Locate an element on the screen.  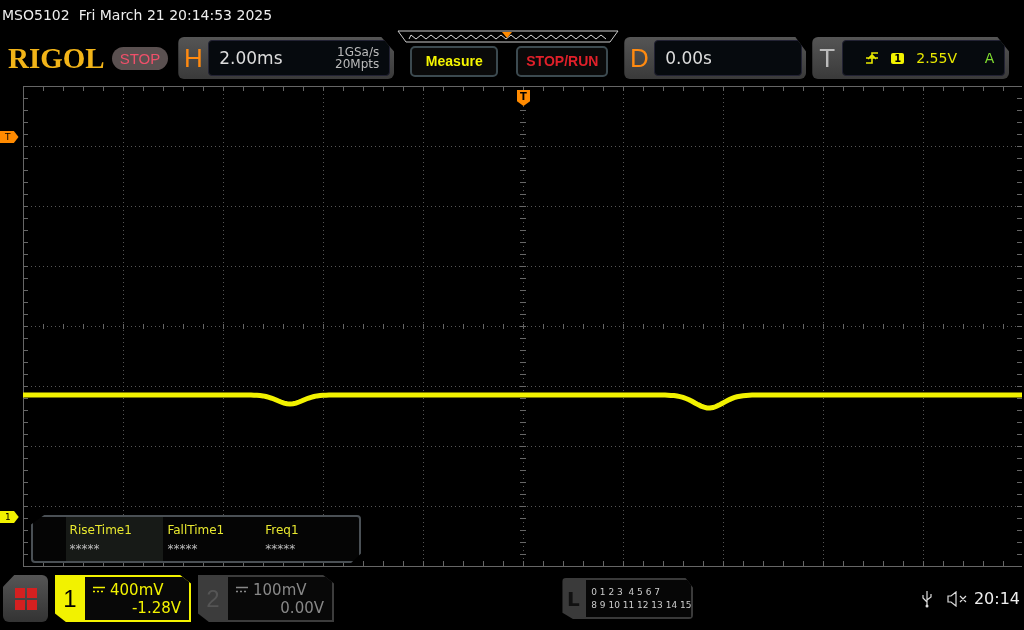
timebase-value: 2.00ms is located at coordinates (251, 58).